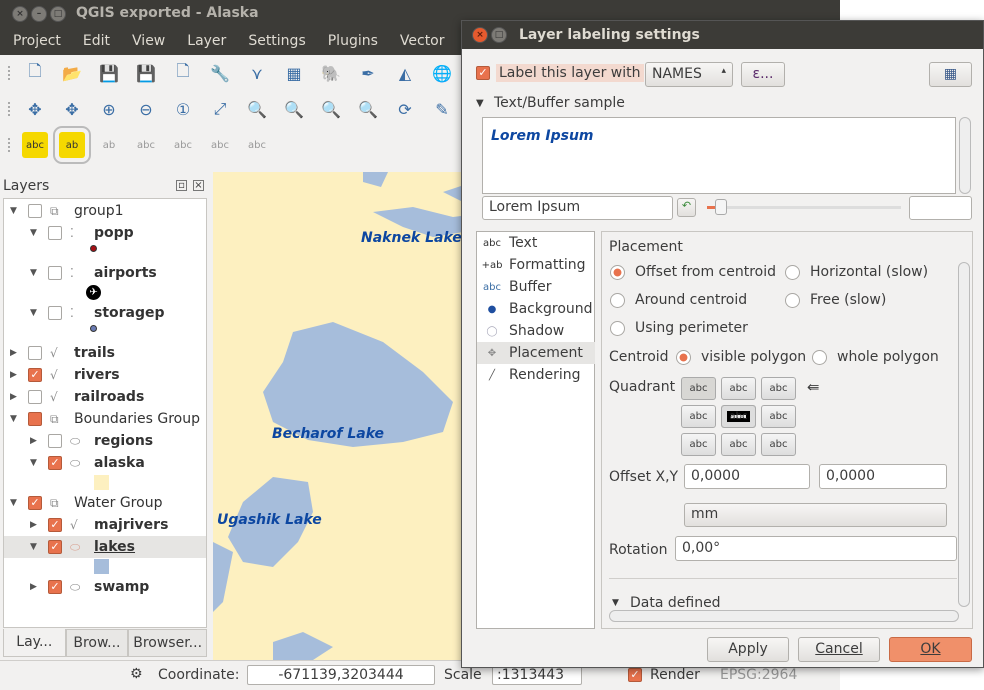  I want to click on nav-rendering: ╱ Rendering, so click(536, 375).